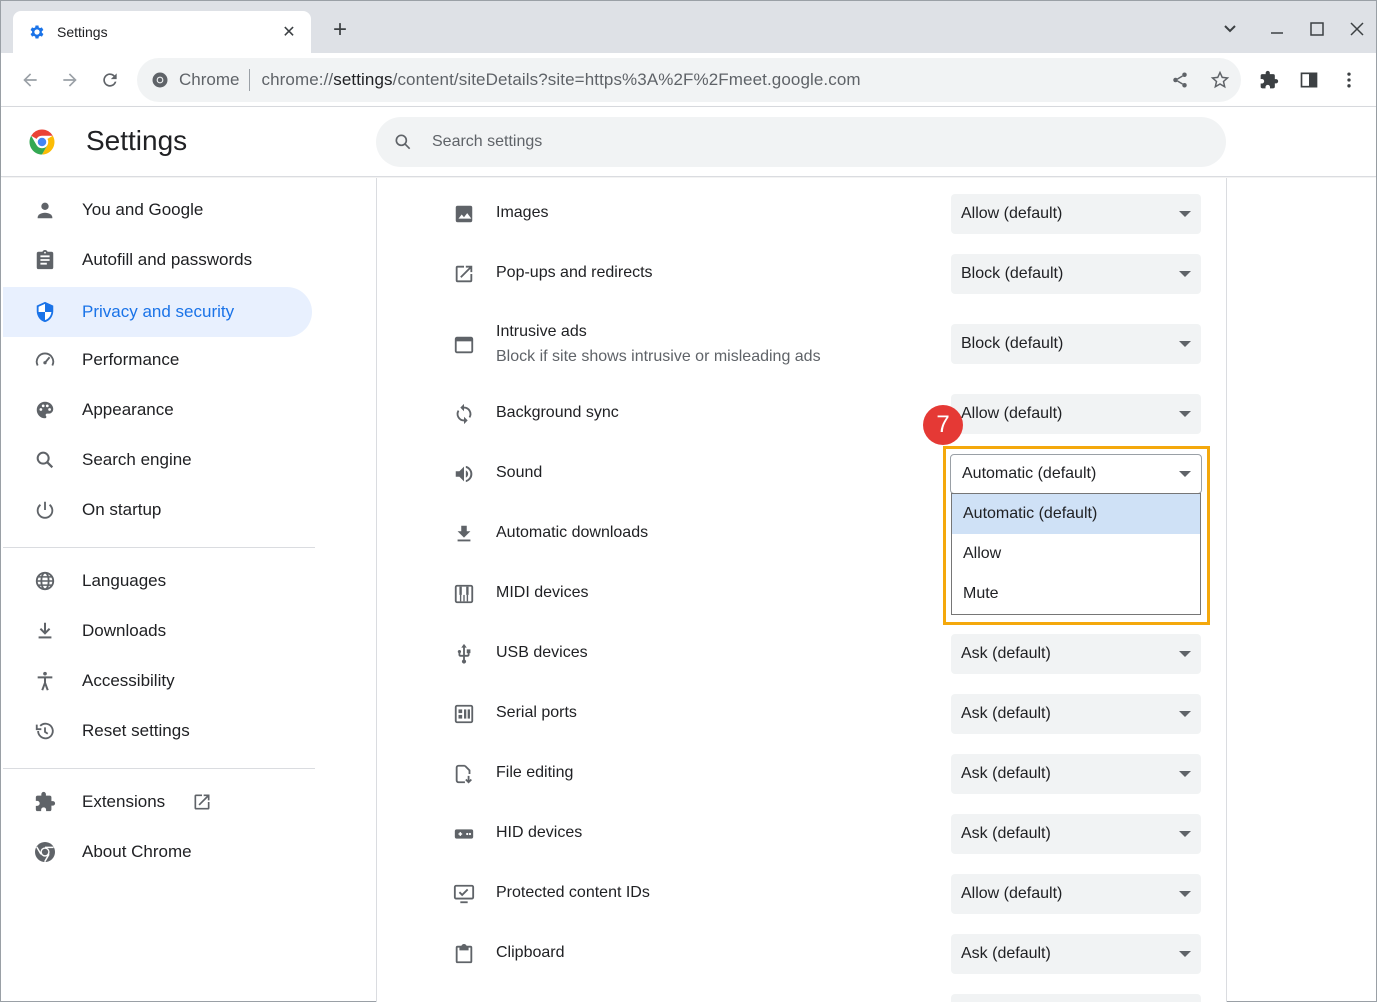  Describe the element at coordinates (519, 472) in the screenshot. I see `permission-label: Sound` at that location.